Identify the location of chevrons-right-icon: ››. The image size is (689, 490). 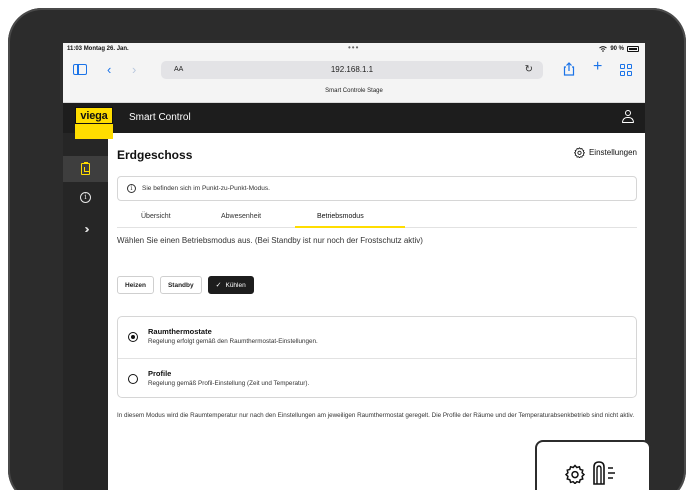
(87, 229).